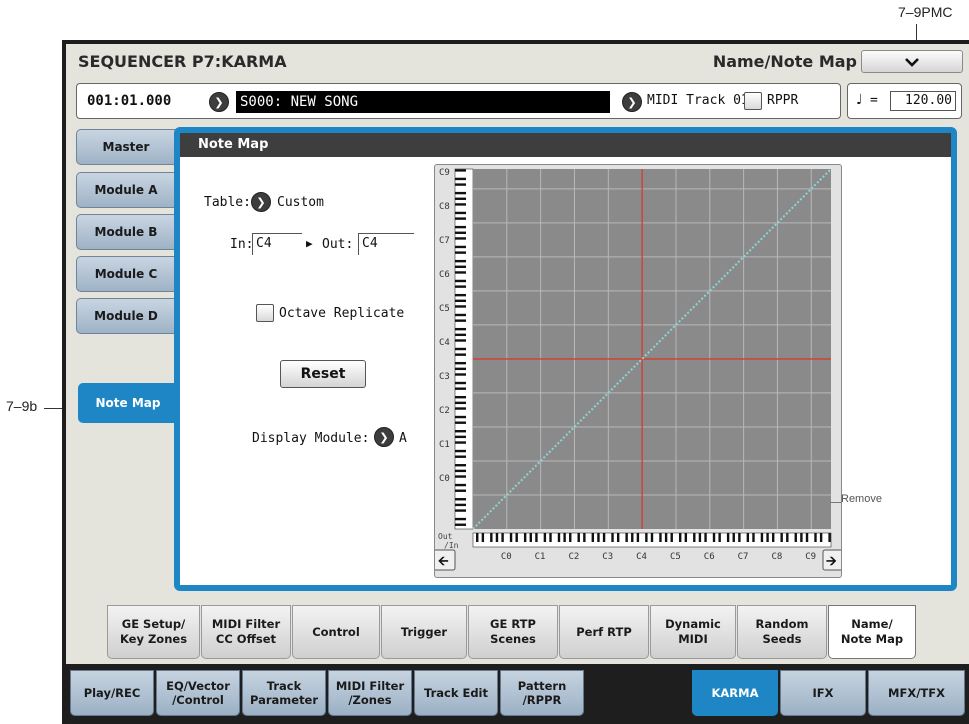 The width and height of the screenshot is (969, 724). Describe the element at coordinates (126, 274) in the screenshot. I see `side-tab-module-c: Module C` at that location.